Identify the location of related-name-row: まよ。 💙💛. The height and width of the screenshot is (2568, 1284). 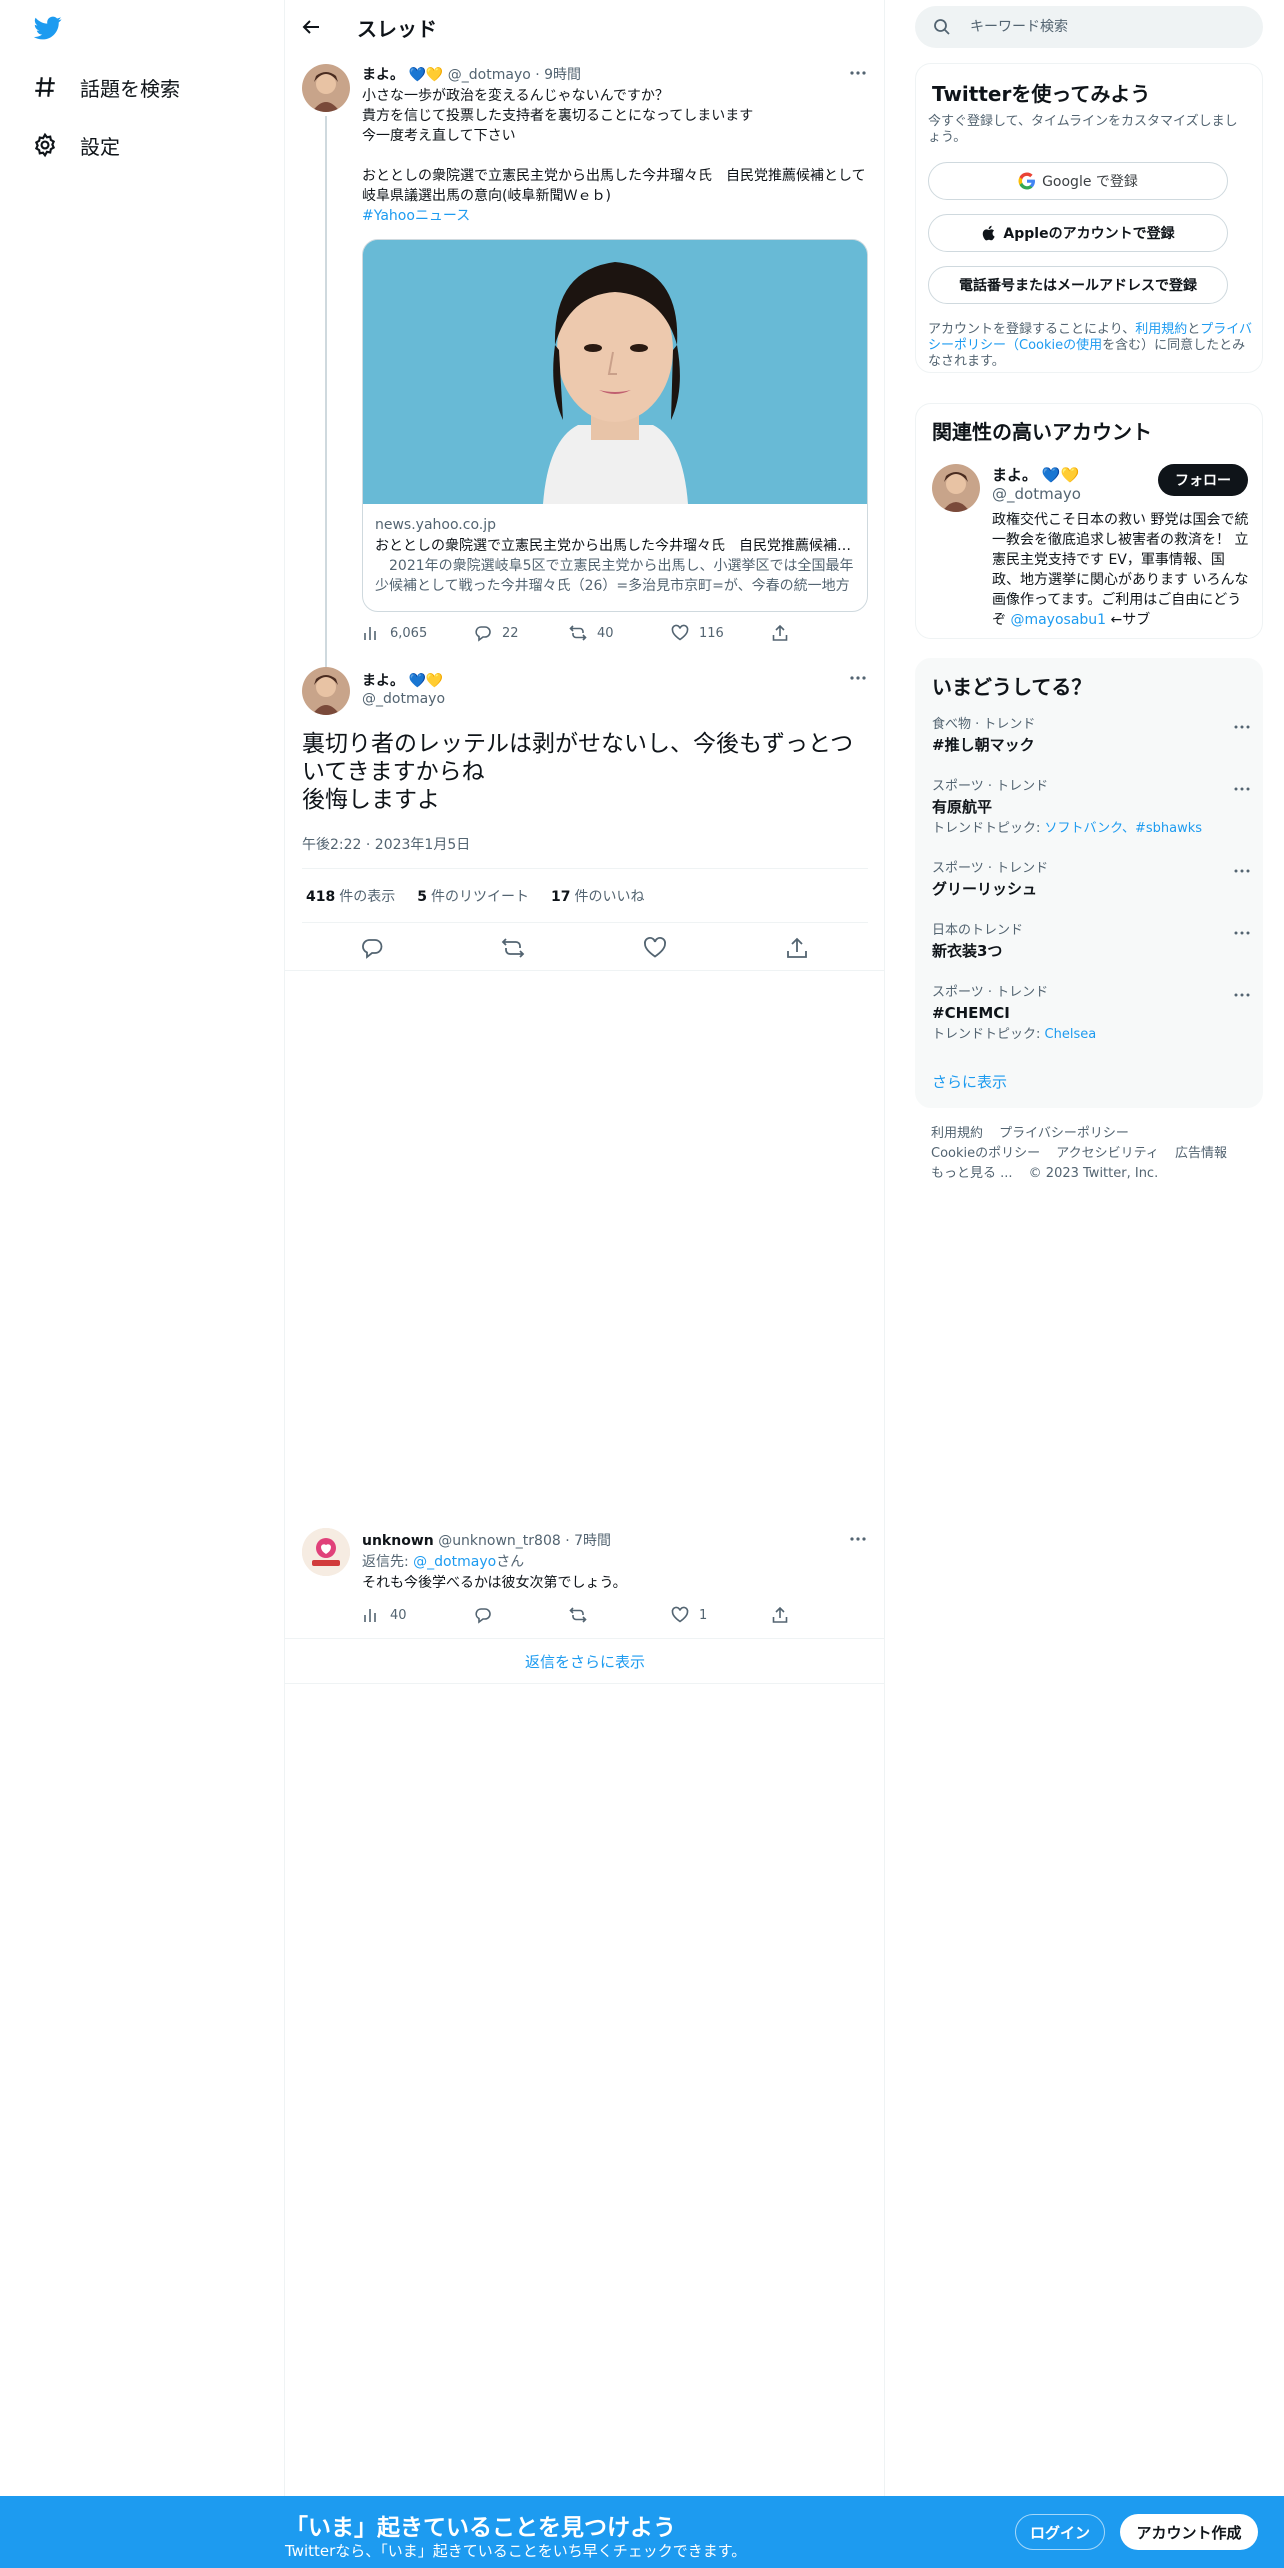
(1035, 474).